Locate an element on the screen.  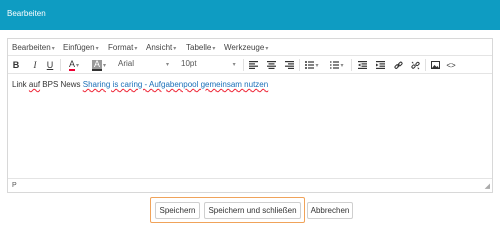
element-path: P is located at coordinates (14, 185).